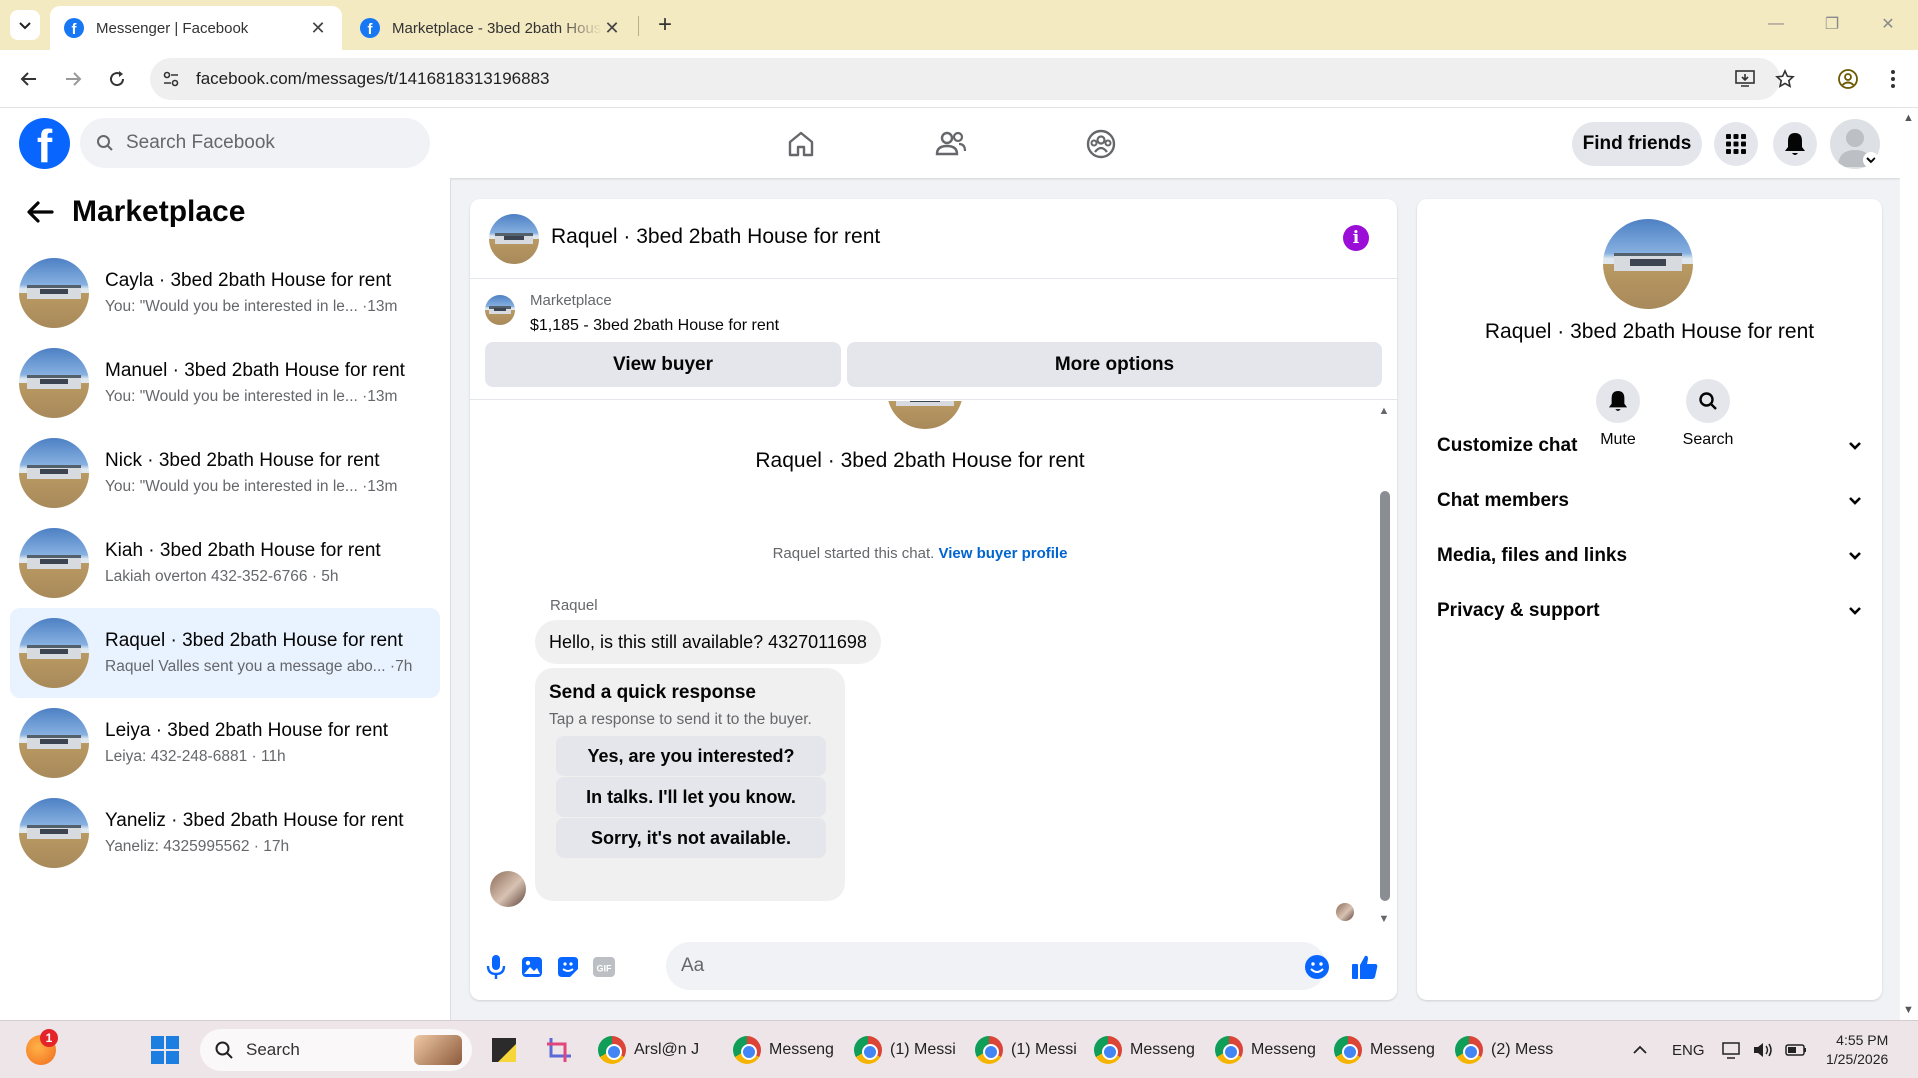  What do you see at coordinates (1785, 79) in the screenshot?
I see `bookmark-star-icon` at bounding box center [1785, 79].